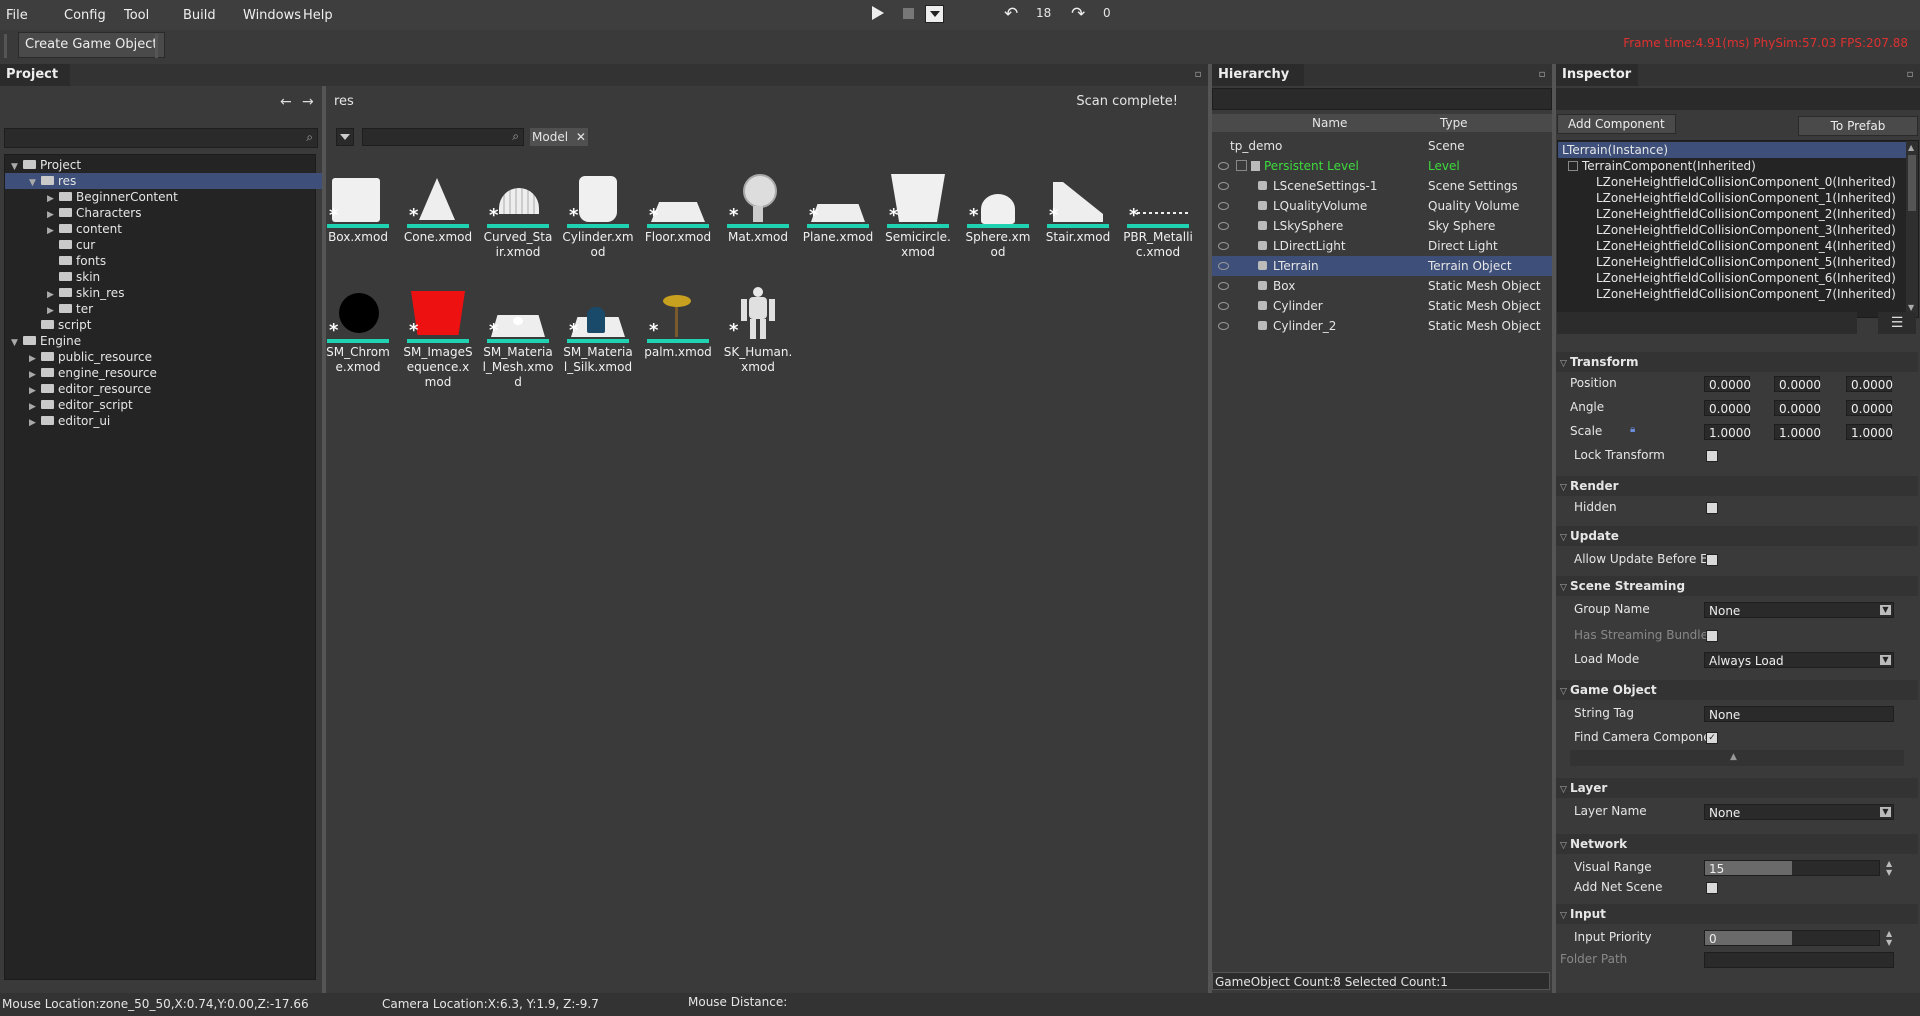  I want to click on hierarchy-row: Persistent Level Level, so click(1382, 166).